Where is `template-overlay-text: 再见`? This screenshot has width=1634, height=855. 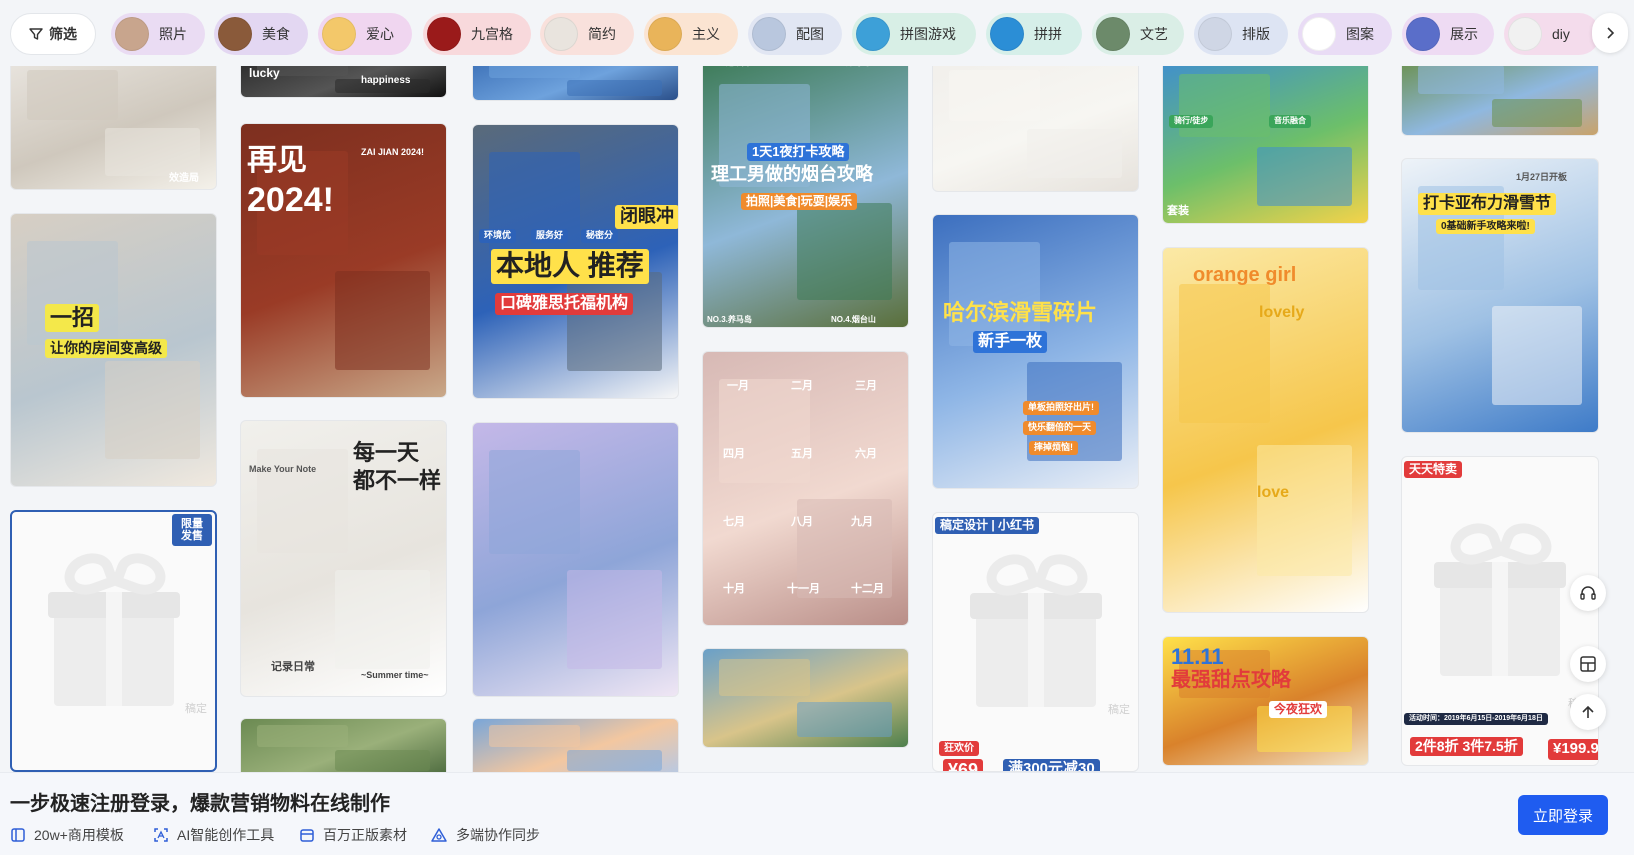 template-overlay-text: 再见 is located at coordinates (277, 160).